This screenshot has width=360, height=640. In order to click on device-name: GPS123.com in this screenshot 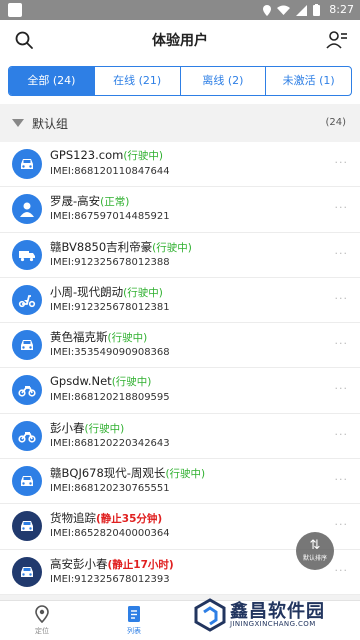, I will do `click(87, 155)`.